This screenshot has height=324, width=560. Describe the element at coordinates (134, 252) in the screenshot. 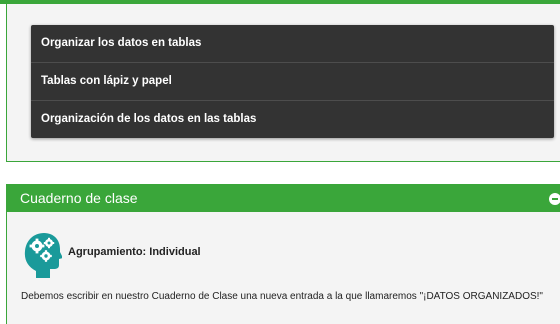

I see `grouping-label: Agrupamiento: Individual` at that location.